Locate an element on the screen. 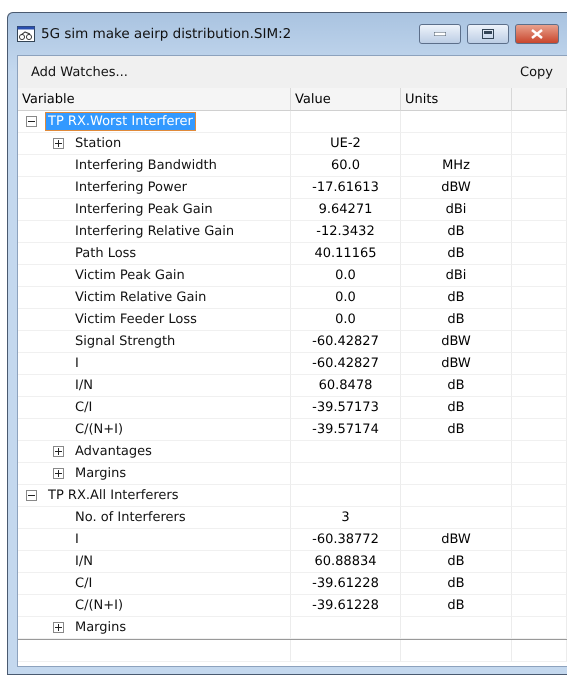 The height and width of the screenshot is (675, 567). tree-item: Interfering Power is located at coordinates (131, 187).